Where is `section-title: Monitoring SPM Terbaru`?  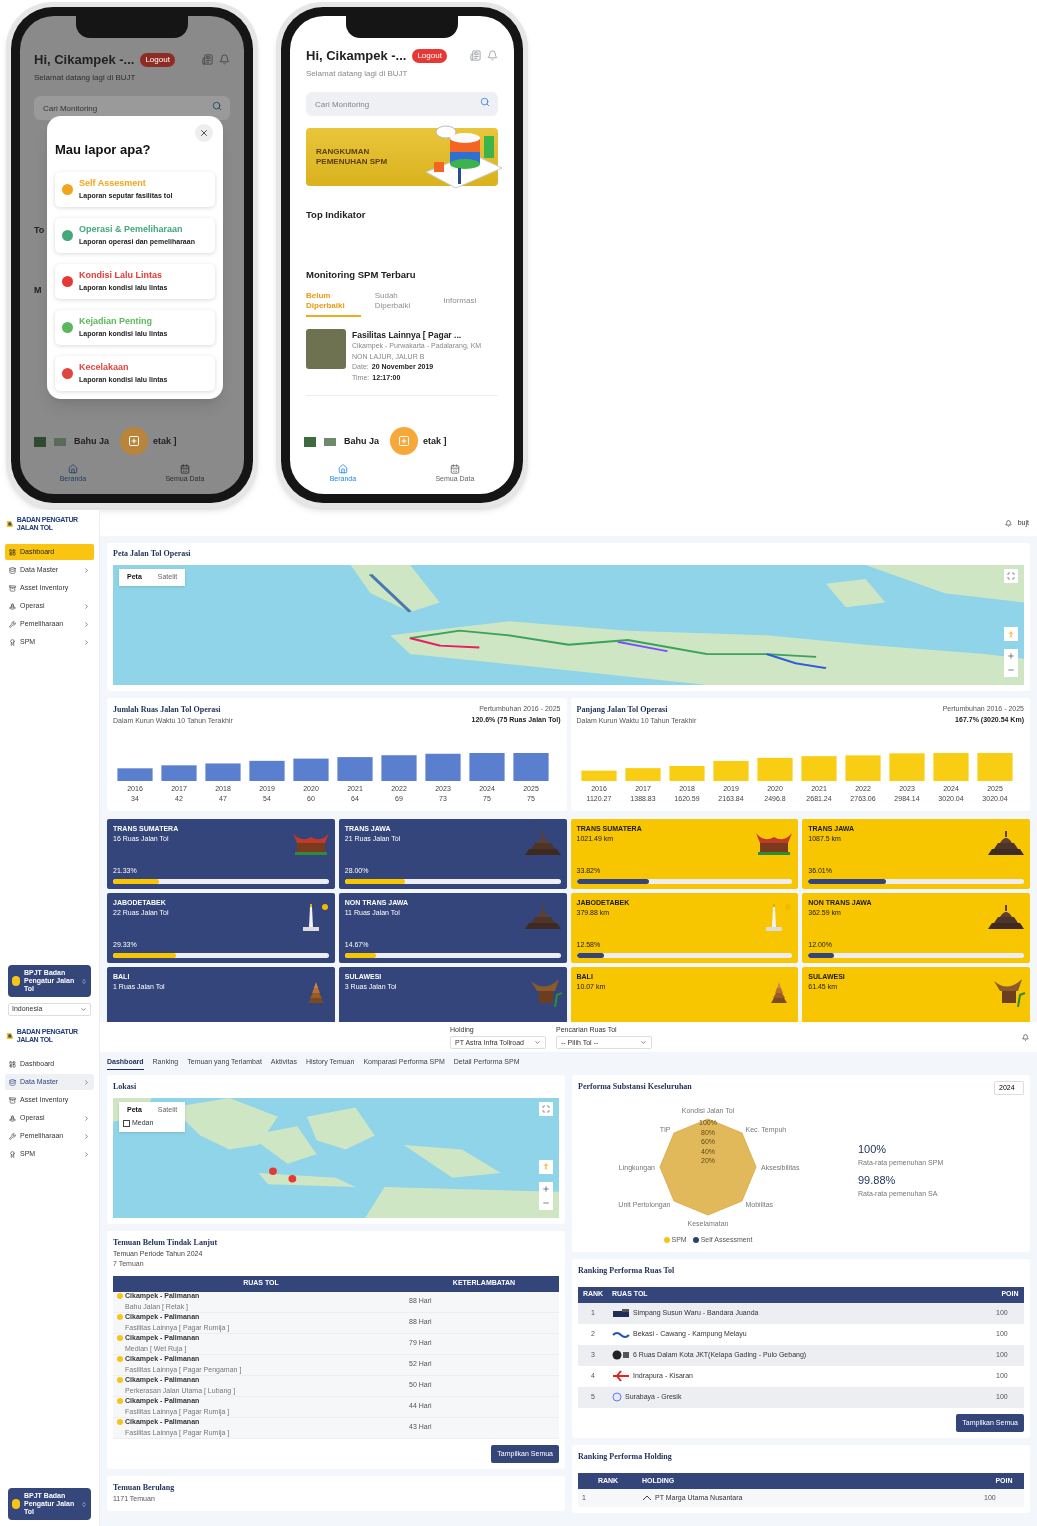
section-title: Monitoring SPM Terbaru is located at coordinates (361, 275).